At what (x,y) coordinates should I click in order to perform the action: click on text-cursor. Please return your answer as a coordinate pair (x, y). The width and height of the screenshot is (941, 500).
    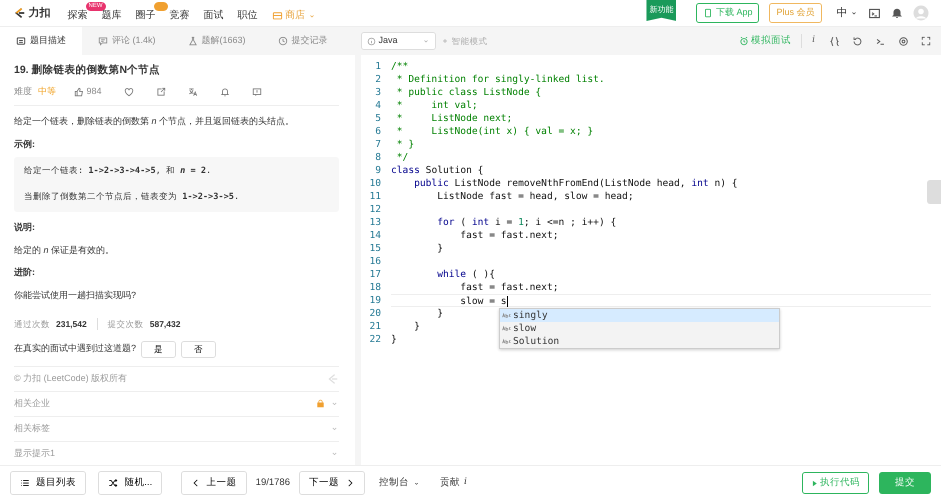
    Looking at the image, I should click on (507, 301).